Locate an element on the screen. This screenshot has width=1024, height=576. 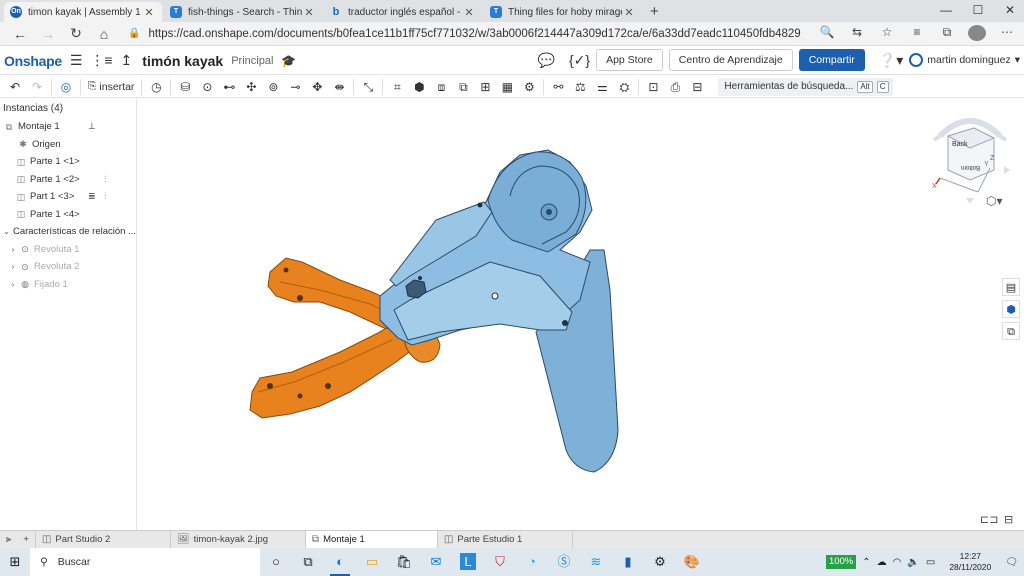
file-explorer-icon: ▭ is located at coordinates (372, 562).